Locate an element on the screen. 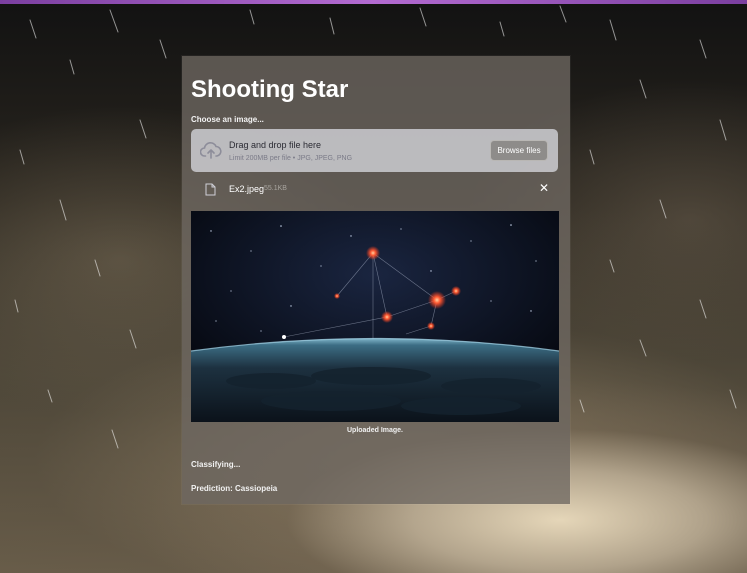  file-size: 55.1KB is located at coordinates (275, 188).